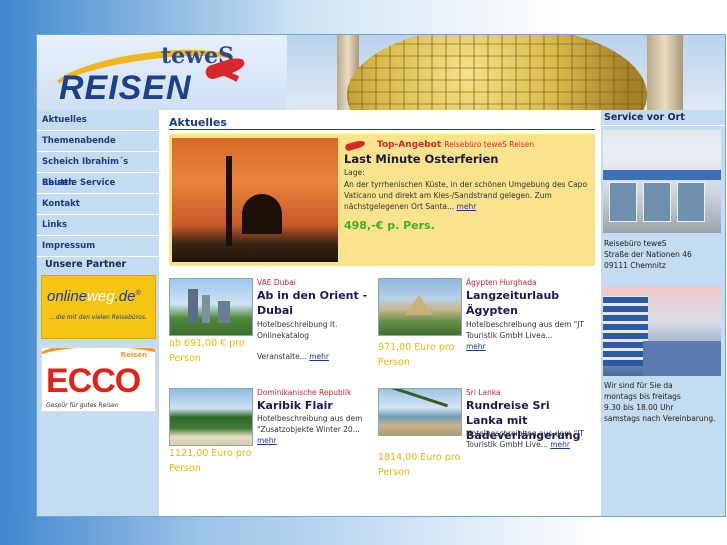 Image resolution: width=727 pixels, height=545 pixels. What do you see at coordinates (419, 465) in the screenshot?
I see `offer-price: 1814,00 Euro pro Person` at bounding box center [419, 465].